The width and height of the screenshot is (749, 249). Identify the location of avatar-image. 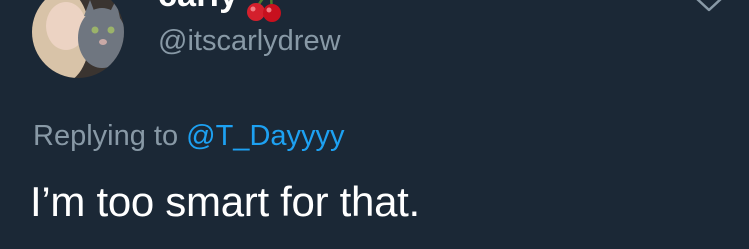
(78, 39).